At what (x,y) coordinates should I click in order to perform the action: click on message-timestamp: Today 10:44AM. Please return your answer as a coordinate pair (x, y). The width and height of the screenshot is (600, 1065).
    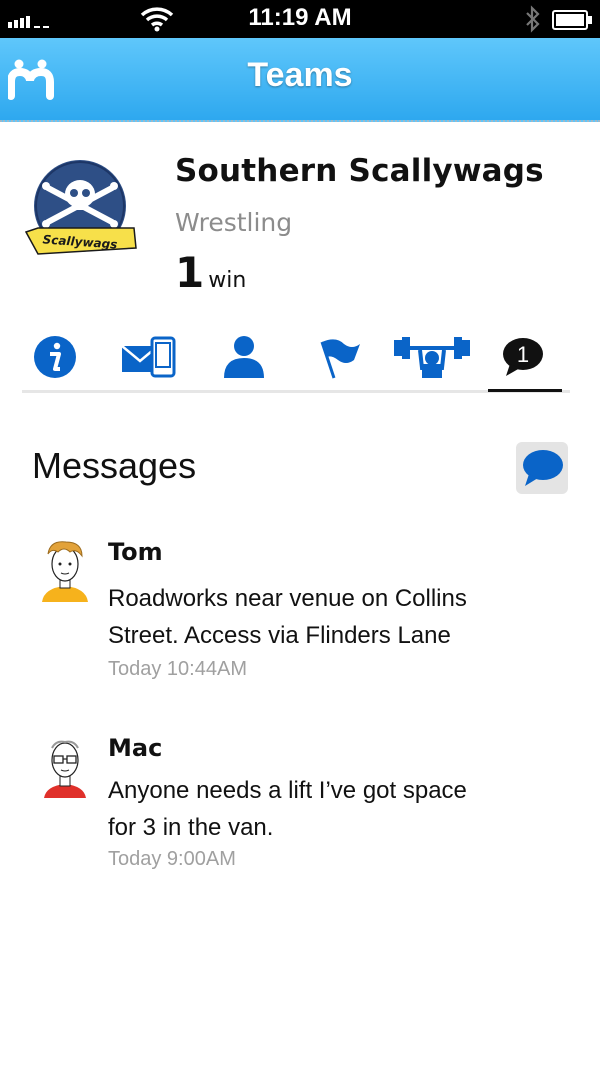
    Looking at the image, I should click on (177, 669).